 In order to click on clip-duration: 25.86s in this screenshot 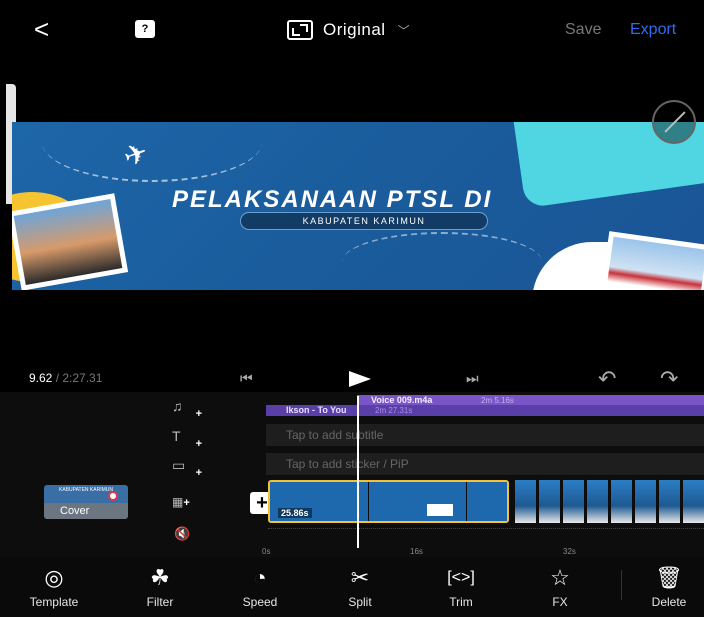, I will do `click(295, 513)`.